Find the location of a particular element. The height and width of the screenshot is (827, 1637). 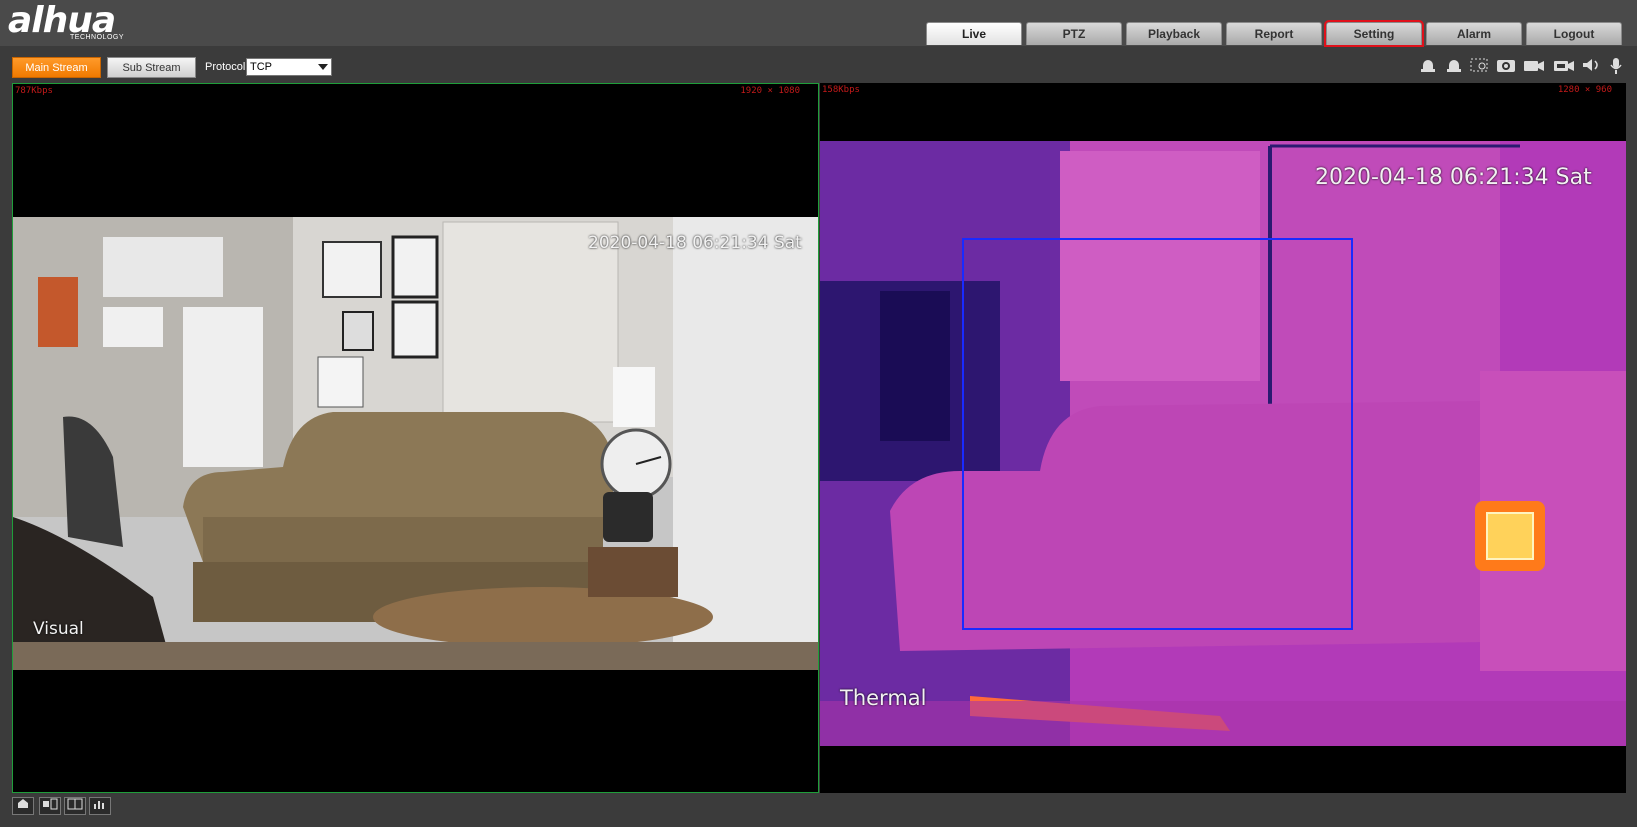

tab-live: Live is located at coordinates (974, 33).